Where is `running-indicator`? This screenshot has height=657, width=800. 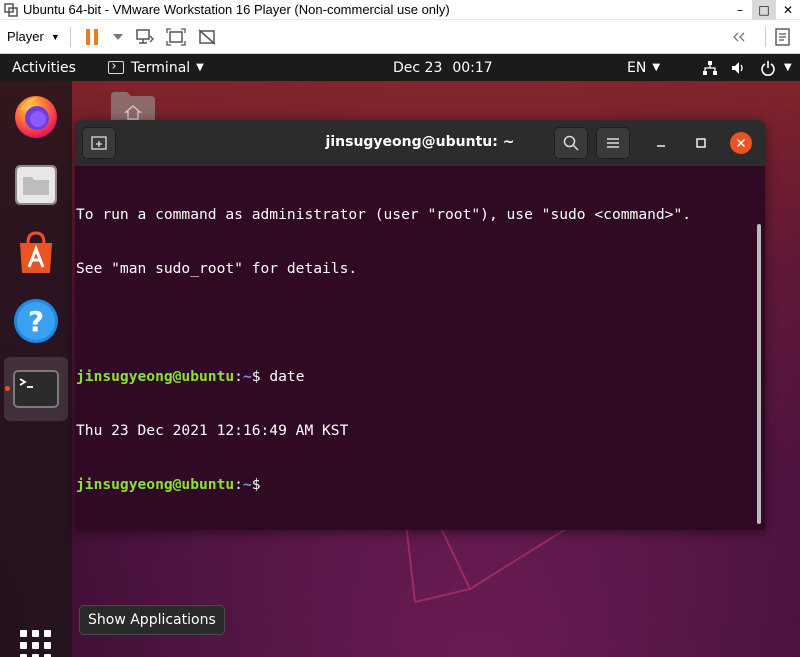
running-indicator is located at coordinates (7, 388).